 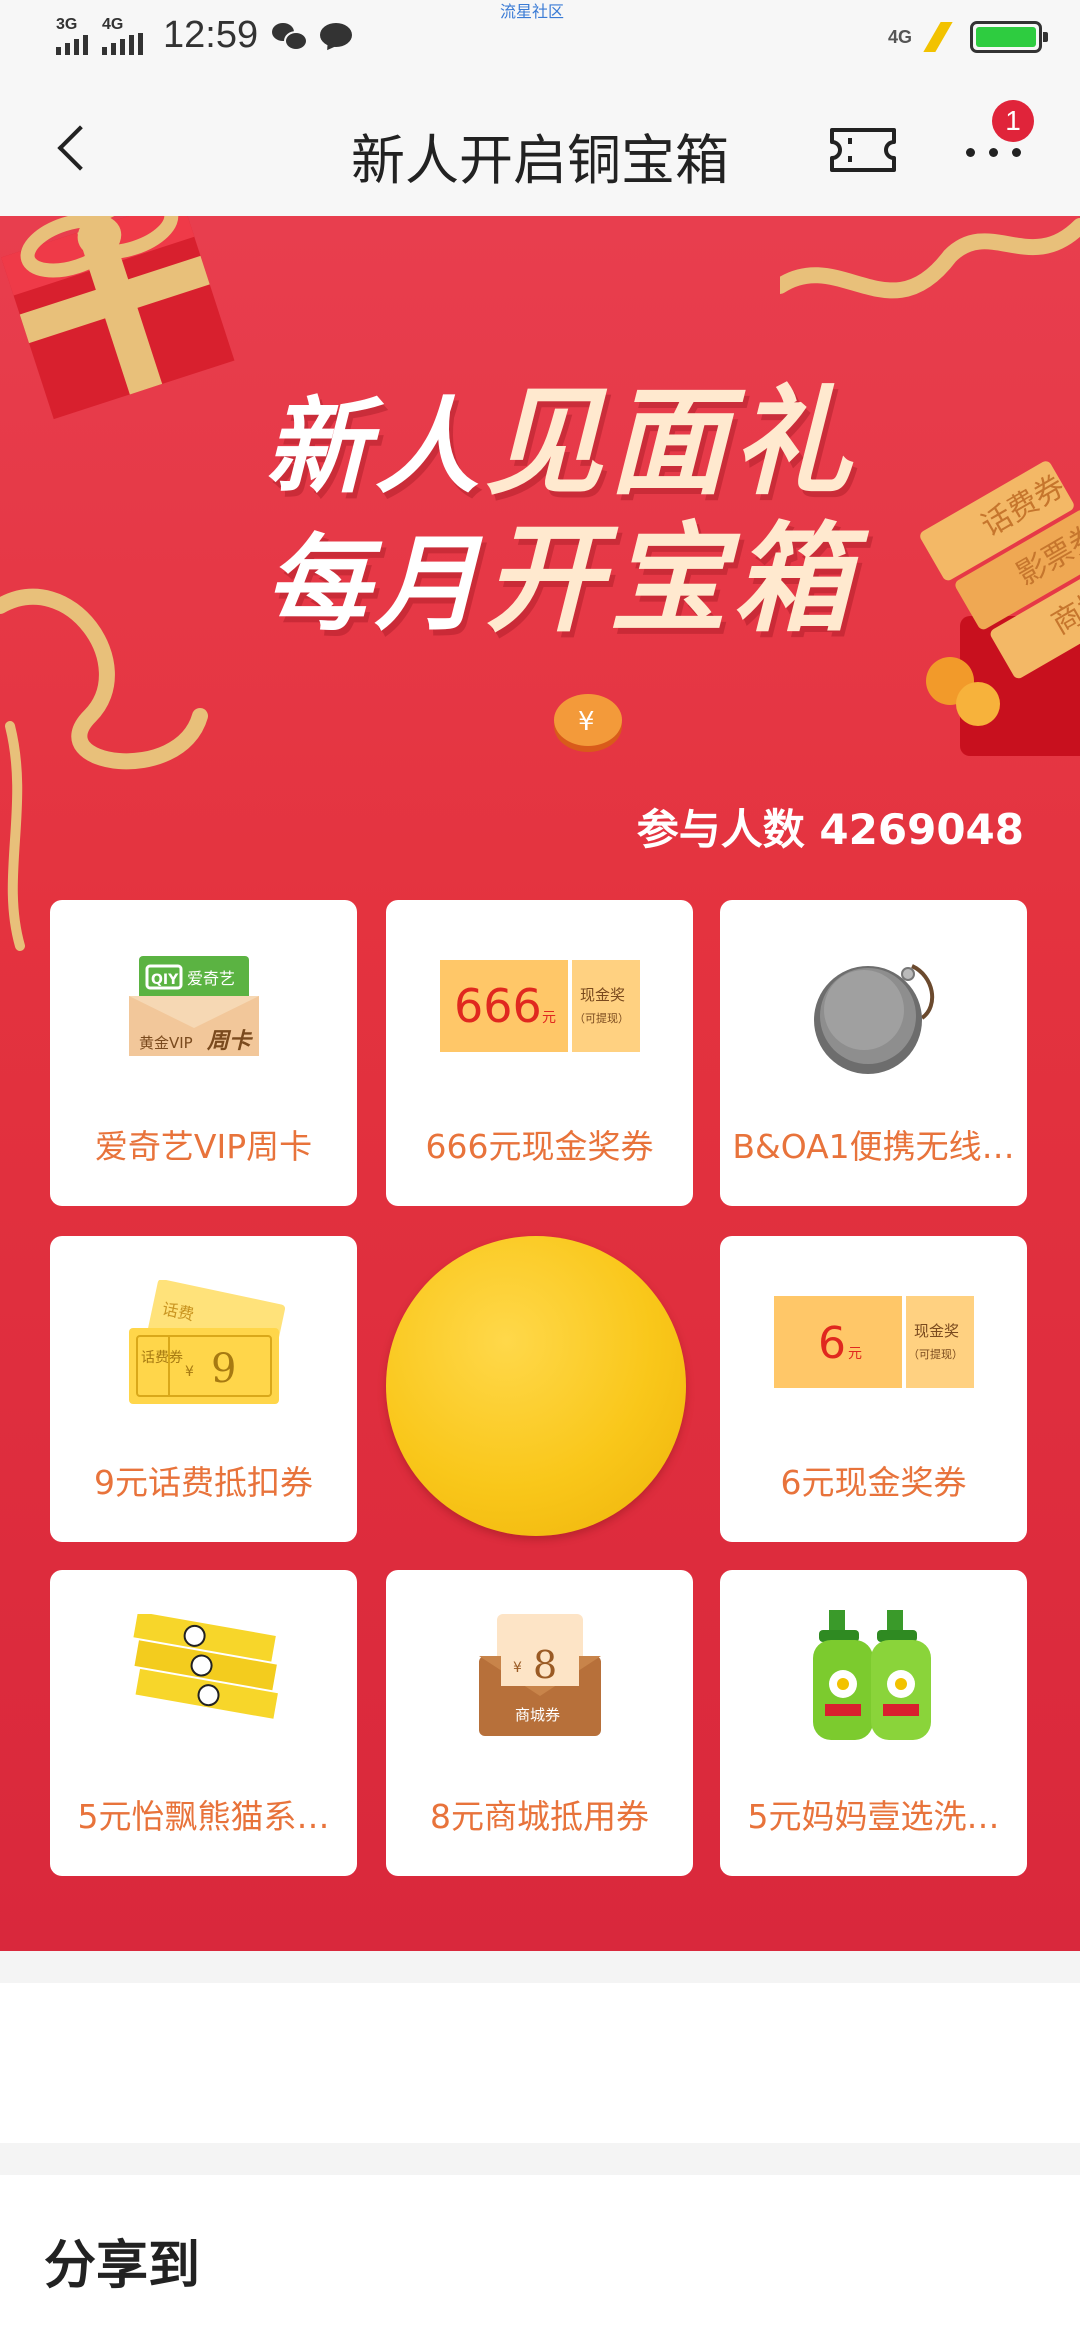 What do you see at coordinates (211, 978) in the screenshot?
I see `svg-text: 爱奇艺` at bounding box center [211, 978].